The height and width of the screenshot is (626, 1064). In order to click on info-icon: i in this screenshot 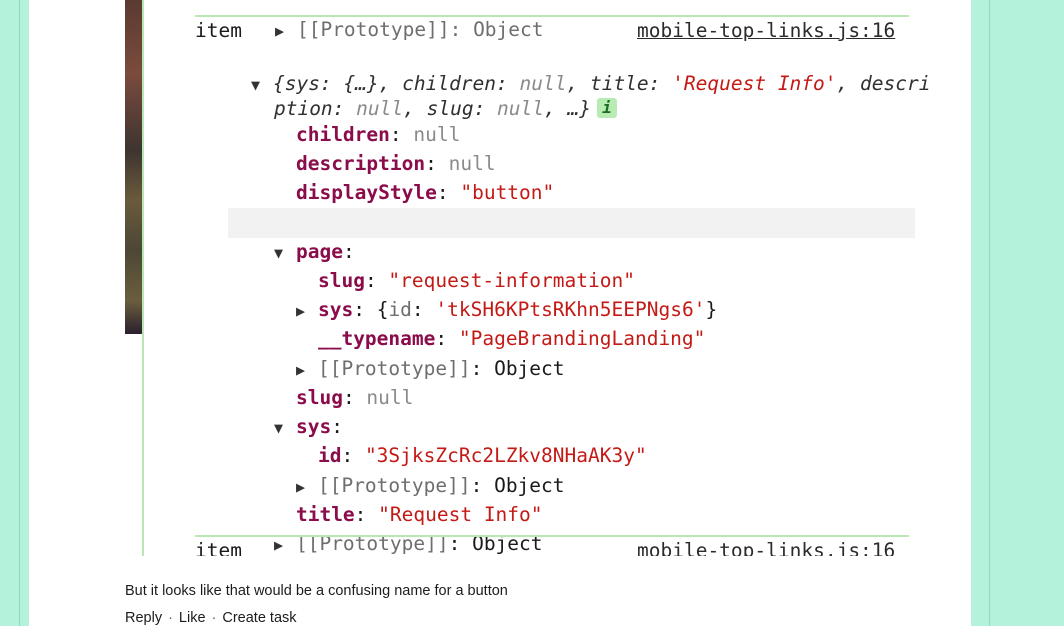, I will do `click(606, 108)`.